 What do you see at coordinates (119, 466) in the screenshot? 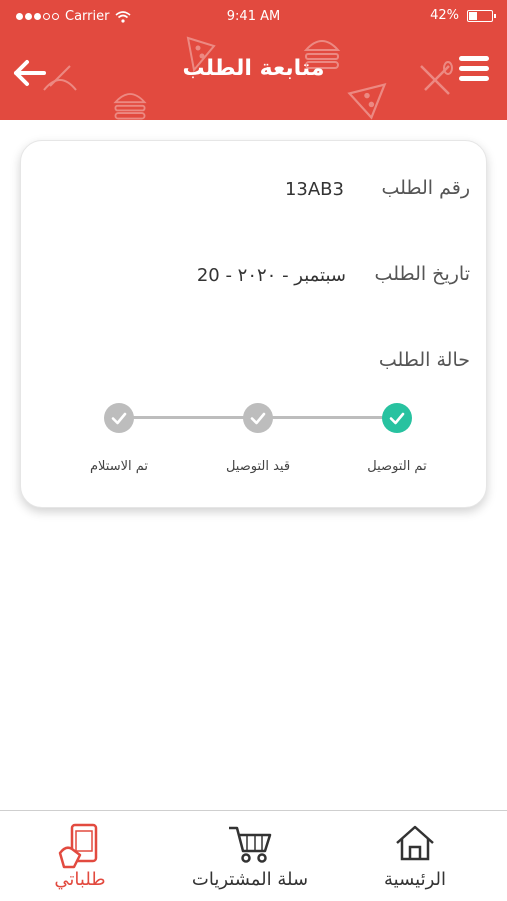
I see `step-received-label: تم الاستلام` at bounding box center [119, 466].